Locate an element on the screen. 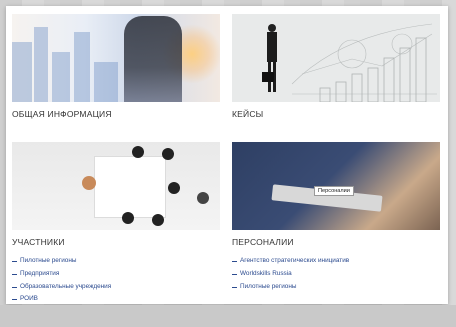  bottom-strip is located at coordinates (228, 316).